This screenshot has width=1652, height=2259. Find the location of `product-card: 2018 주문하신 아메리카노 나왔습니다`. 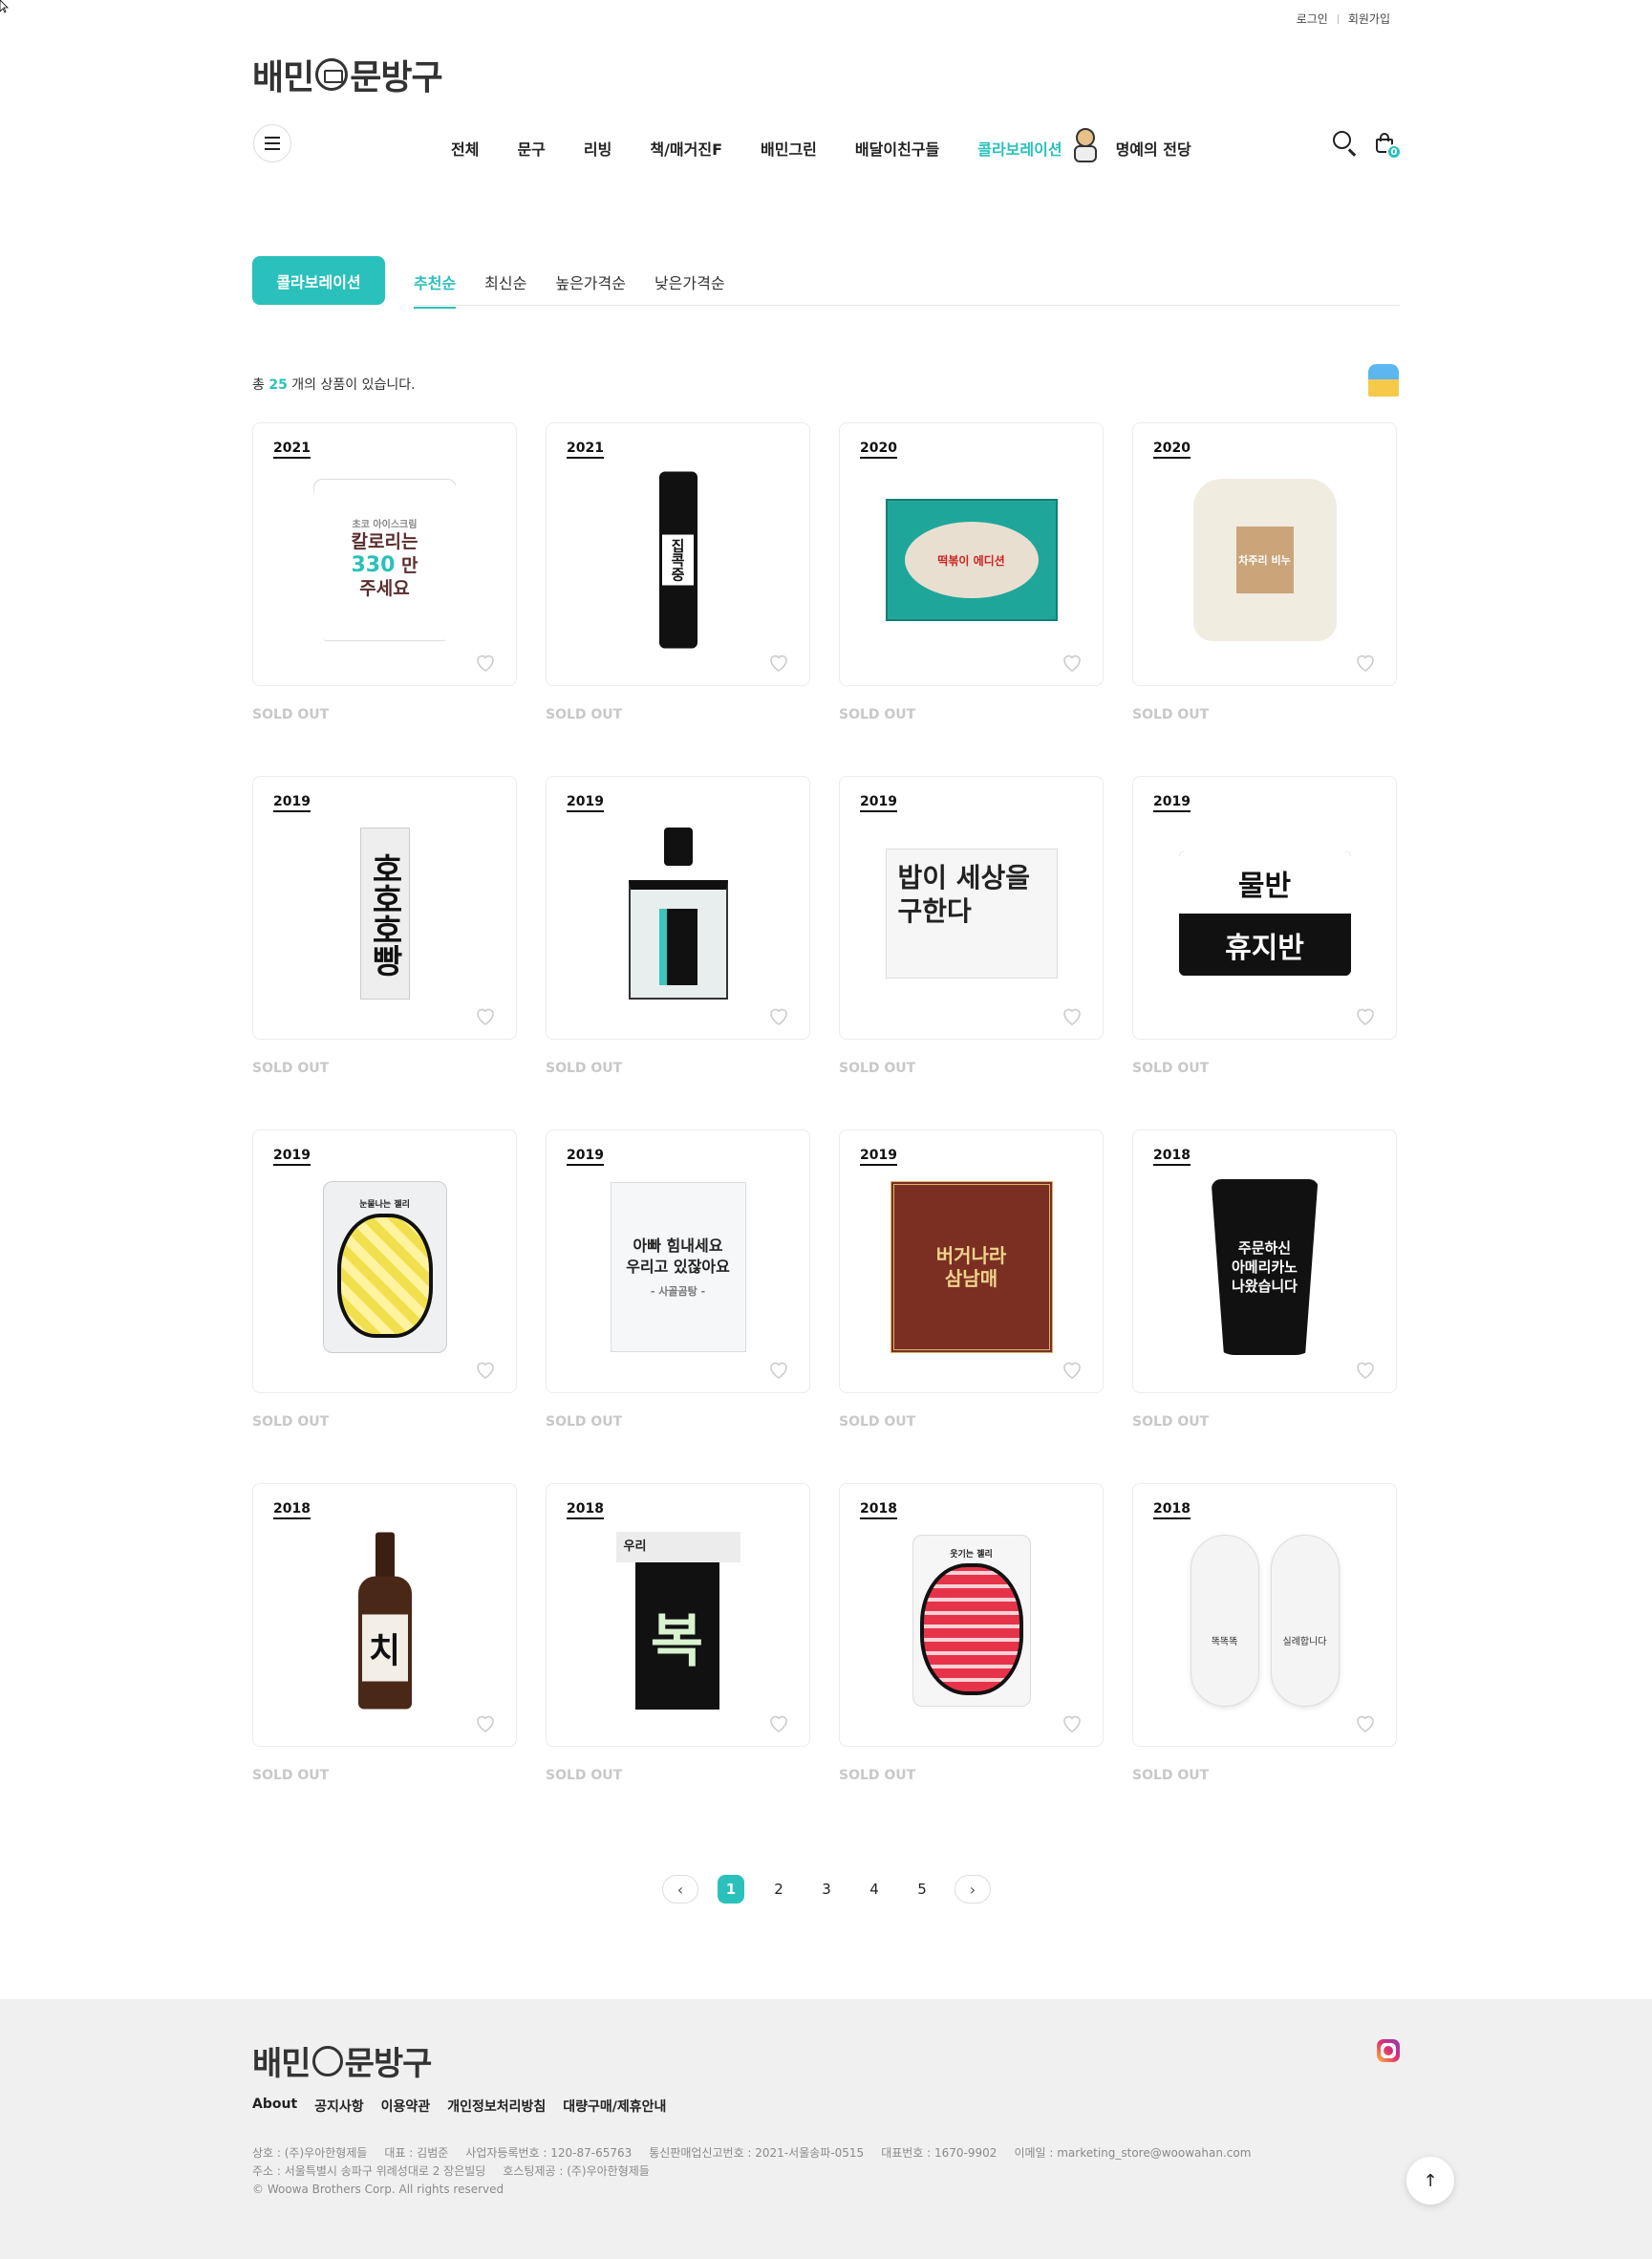

product-card: 2018 주문하신 아메리카노 나왔습니다 is located at coordinates (1265, 1261).